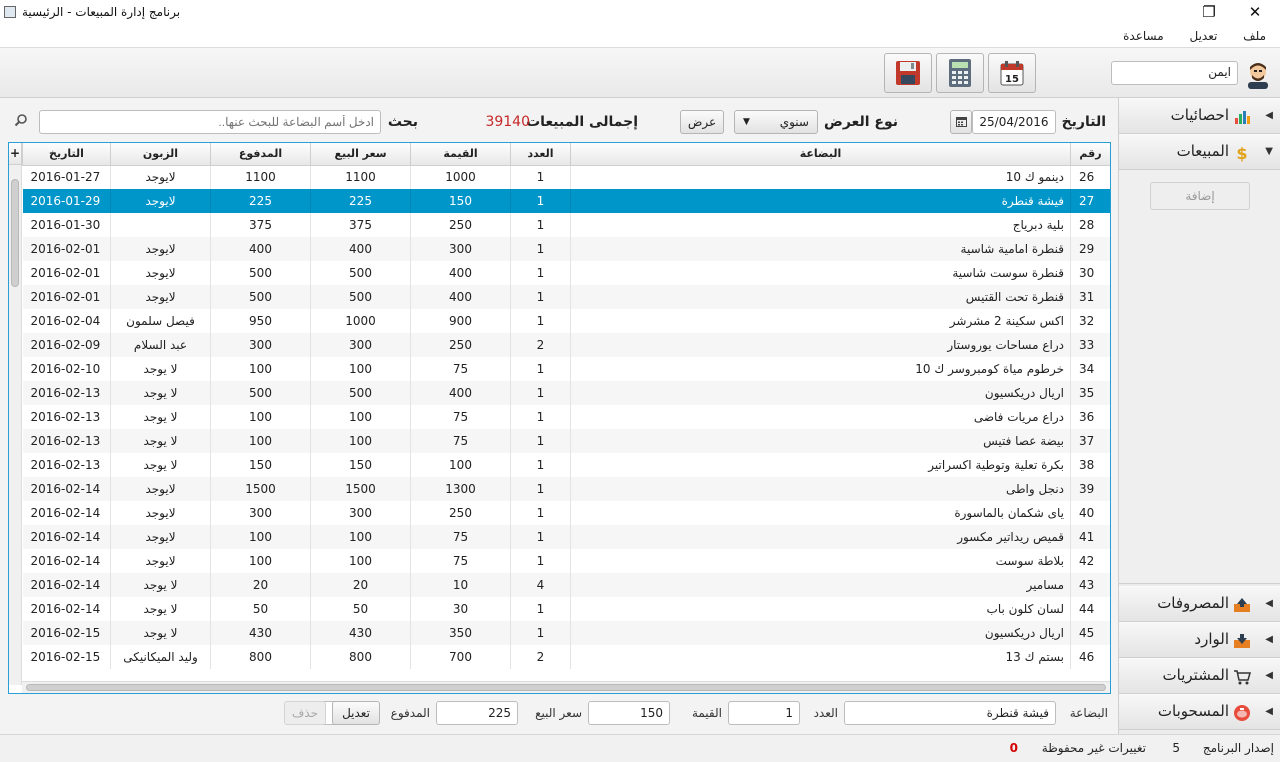 This screenshot has width=1280, height=762. Describe the element at coordinates (260, 154) in the screenshot. I see `col-paid: المدفوع` at that location.